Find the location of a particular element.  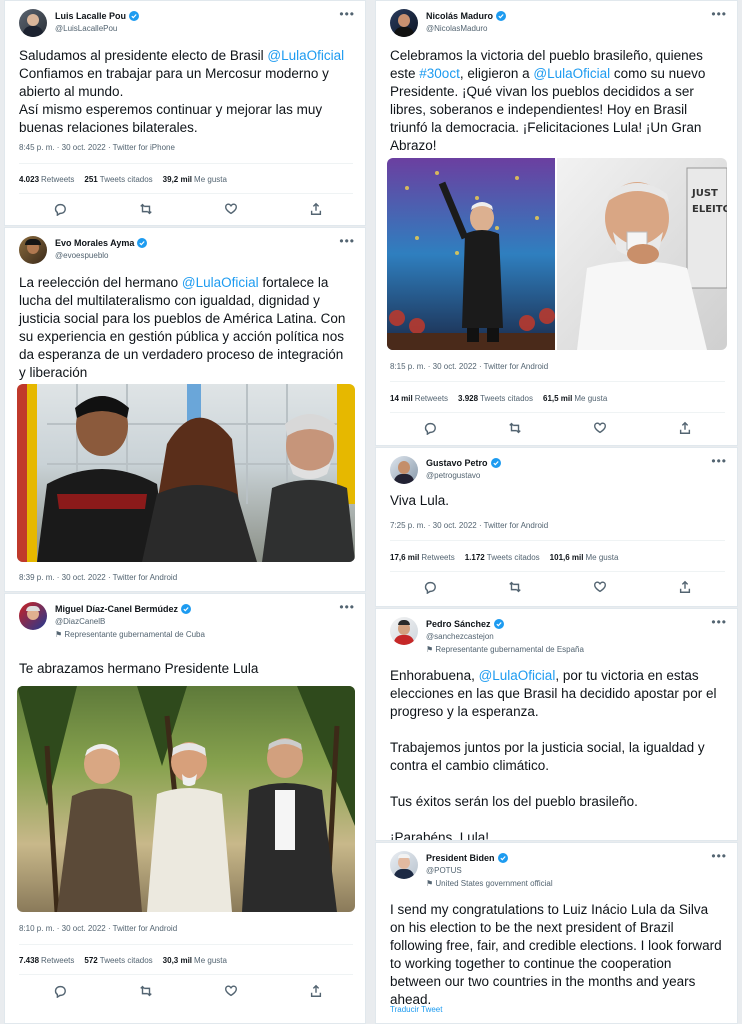

tweet-header: Gustavo Petro @petrogustavo ••• is located at coordinates (558, 472).